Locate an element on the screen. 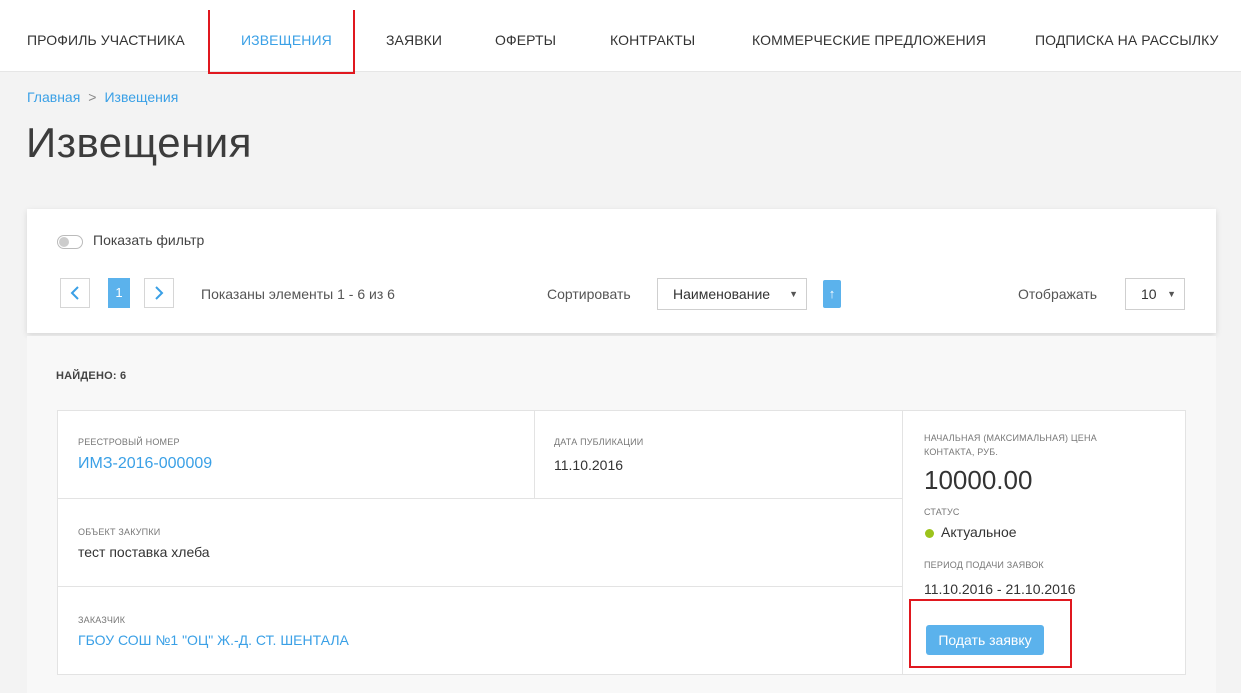 This screenshot has height=693, width=1241. customer-label: ЗАКАЗЧИК is located at coordinates (102, 620).